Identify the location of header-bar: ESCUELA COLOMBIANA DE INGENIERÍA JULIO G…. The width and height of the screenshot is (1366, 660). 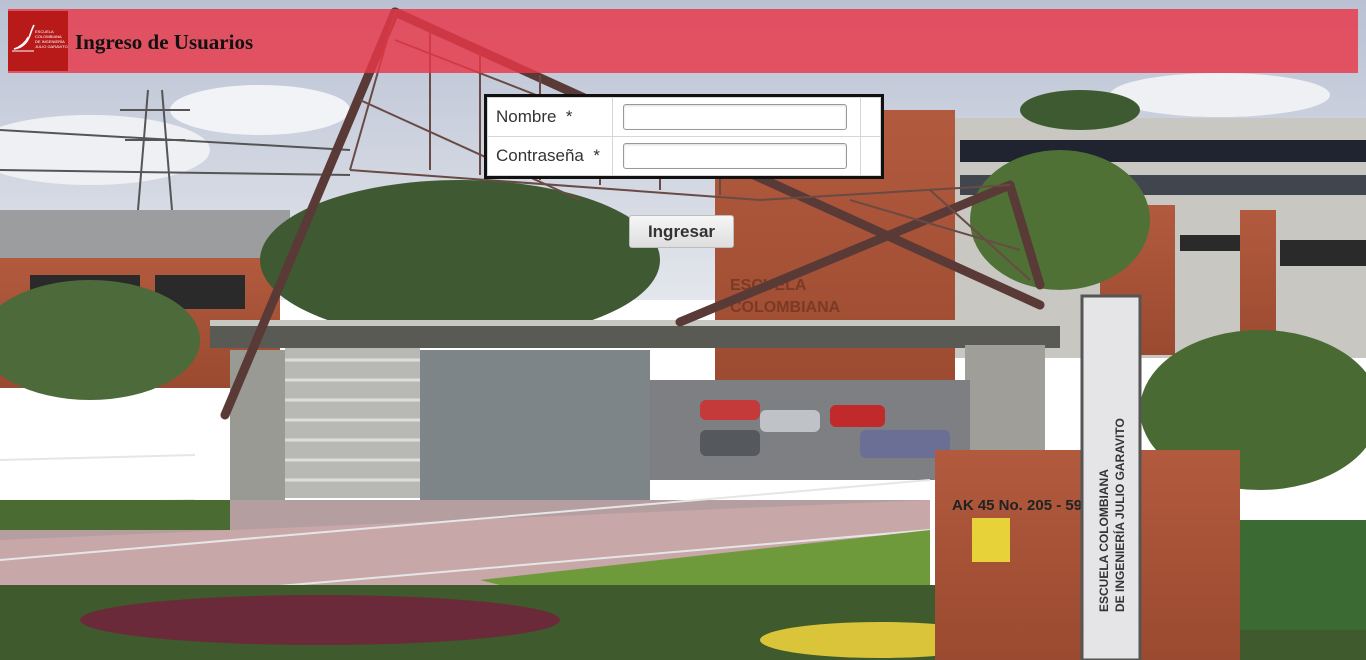
(683, 41).